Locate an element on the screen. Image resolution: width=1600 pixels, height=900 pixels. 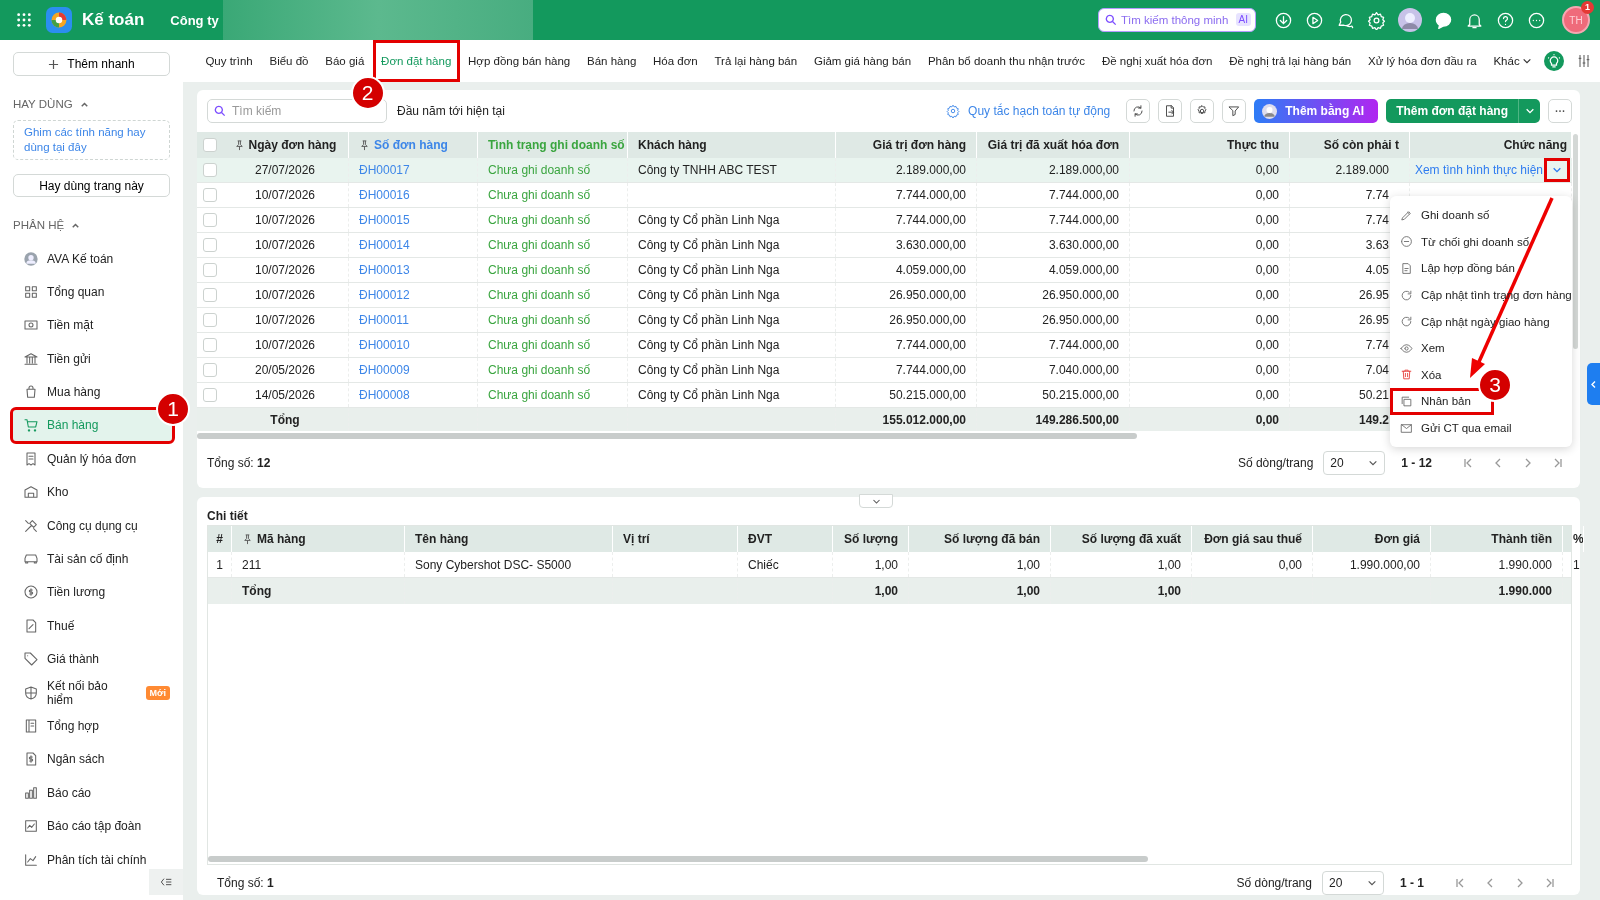
sidebar-item: Tài sản cố định is located at coordinates (74, 559).